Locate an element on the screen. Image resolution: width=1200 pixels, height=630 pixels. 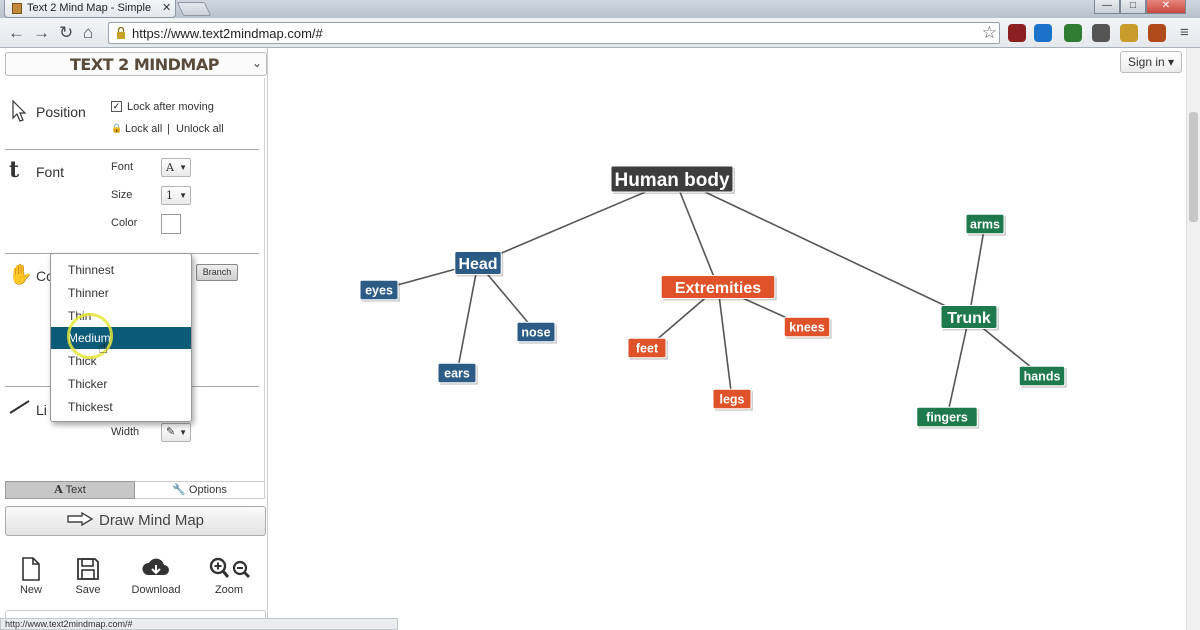
edge-extremities-legs is located at coordinates (725, 343).